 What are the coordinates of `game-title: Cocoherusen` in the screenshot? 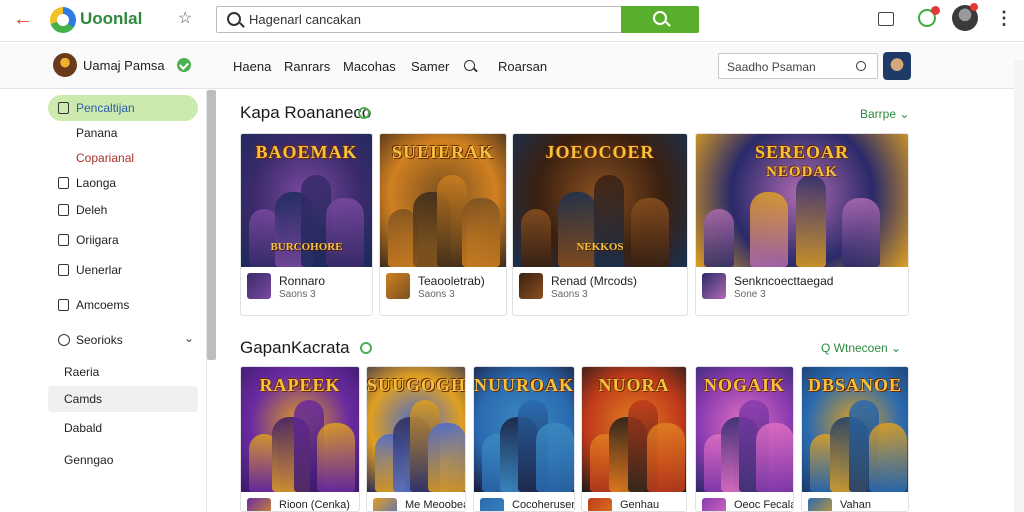 It's located at (543, 505).